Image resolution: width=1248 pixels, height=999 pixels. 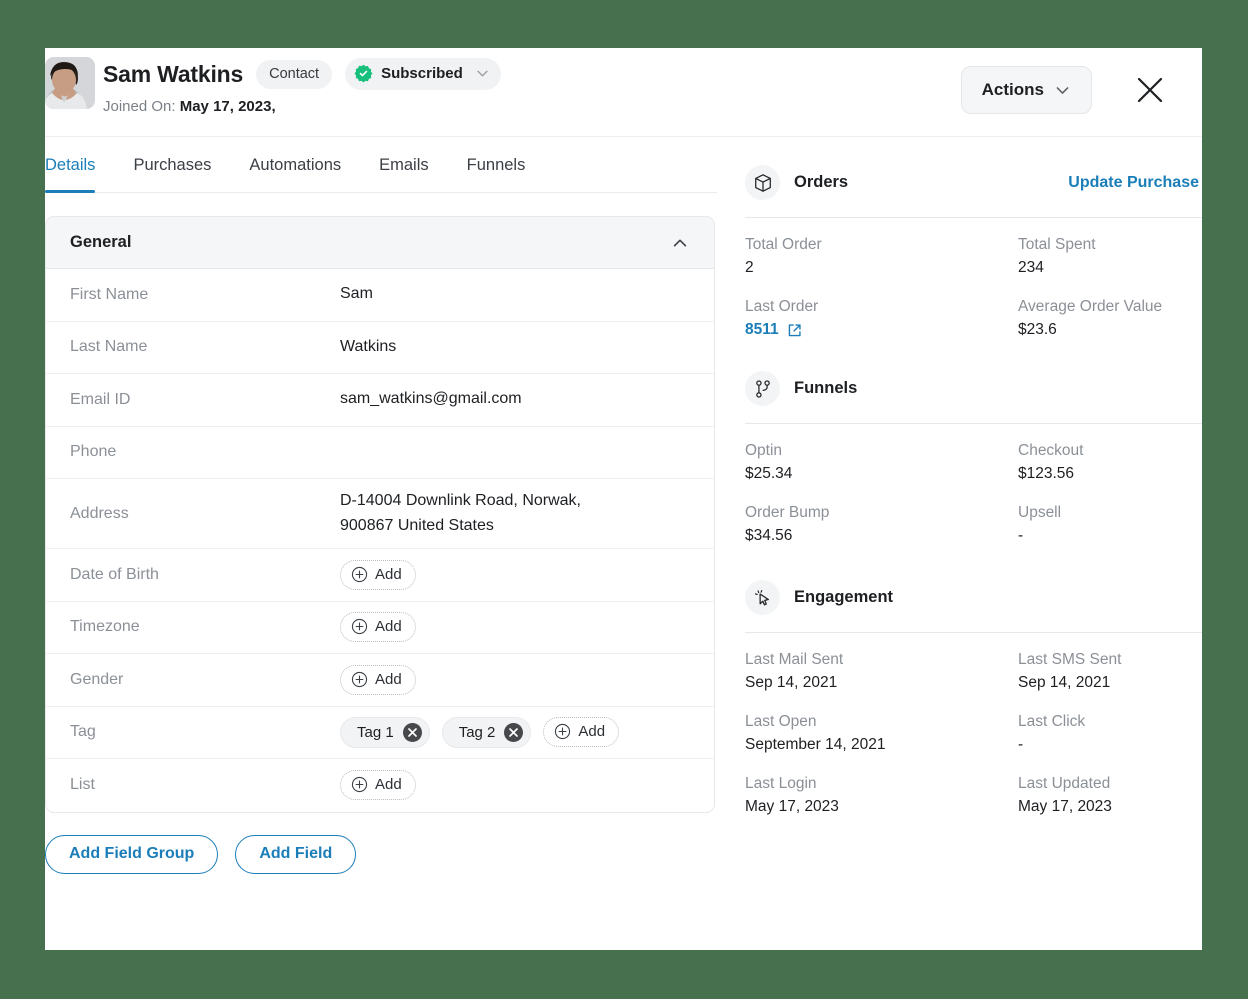 I want to click on actions-button-label: Actions, so click(x=1012, y=89).